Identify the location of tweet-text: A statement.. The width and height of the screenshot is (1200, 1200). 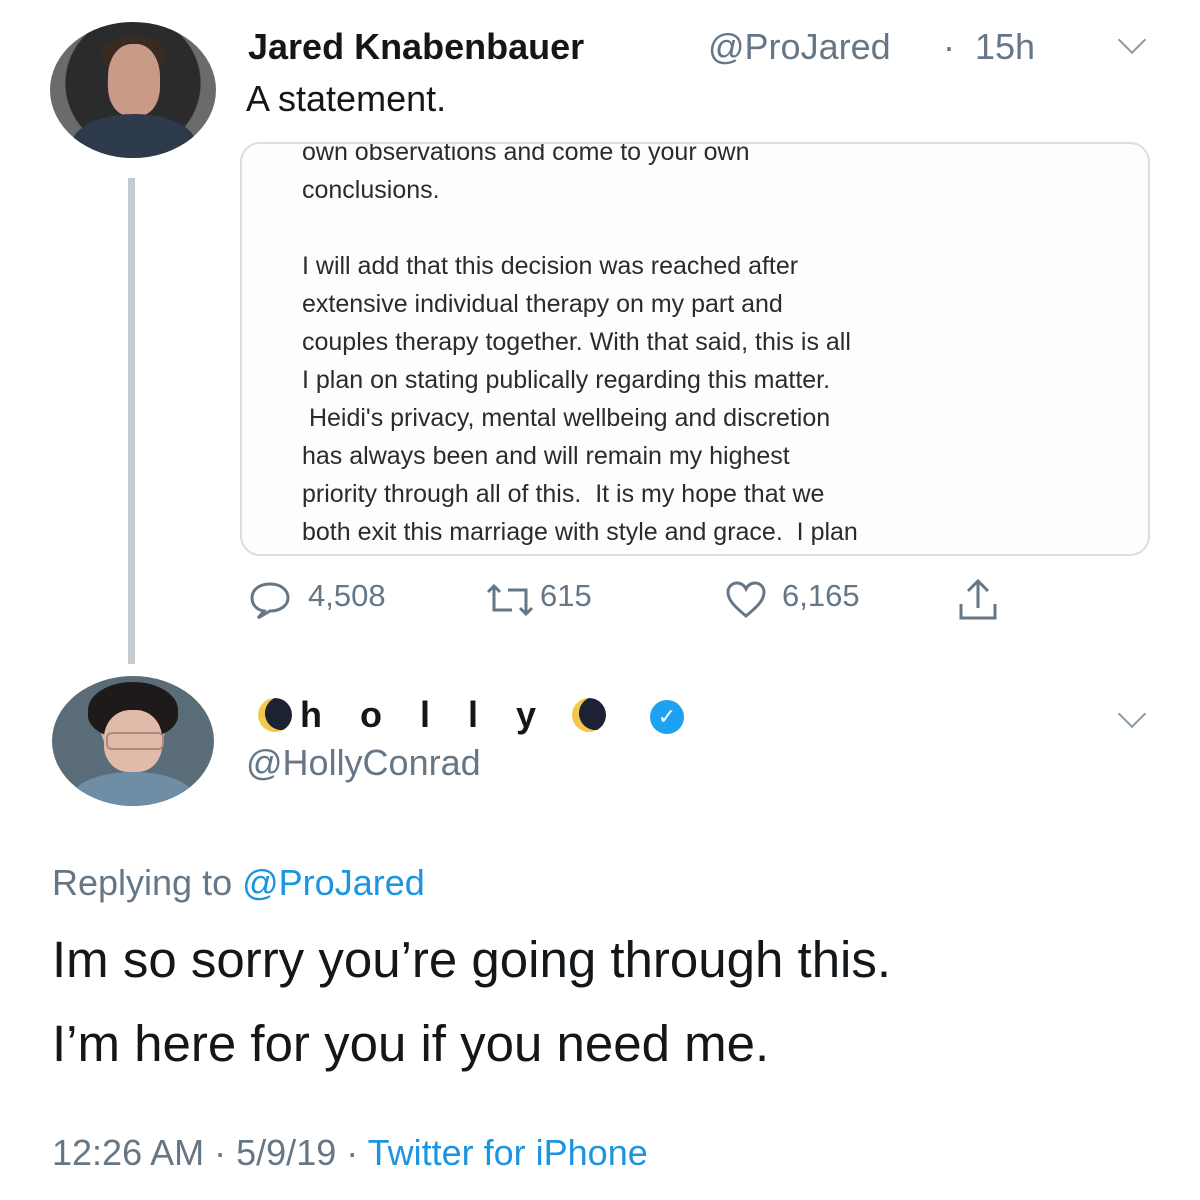
(346, 98).